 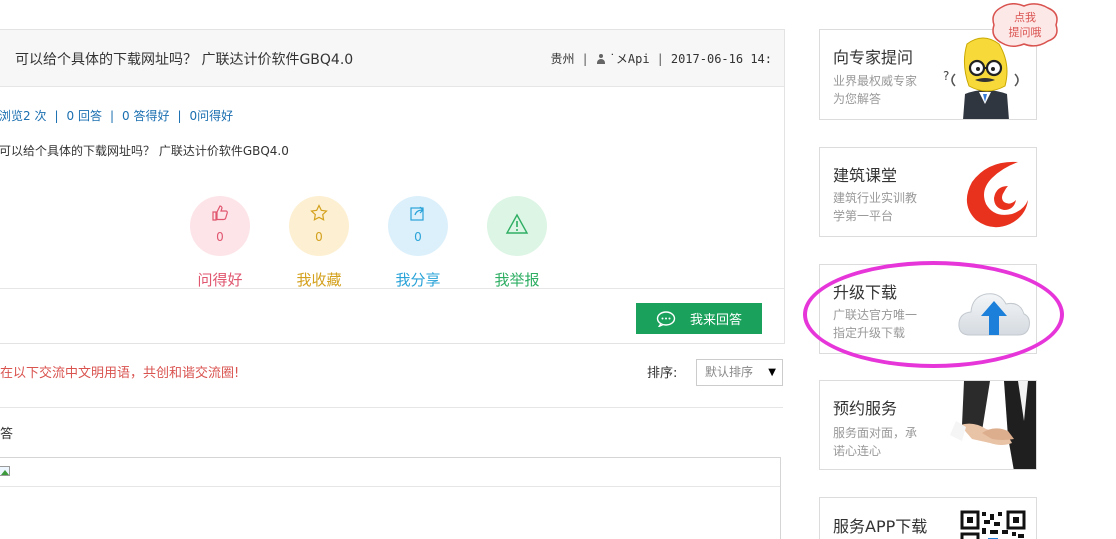 What do you see at coordinates (715, 320) in the screenshot?
I see `answer-button-label: 我来回答` at bounding box center [715, 320].